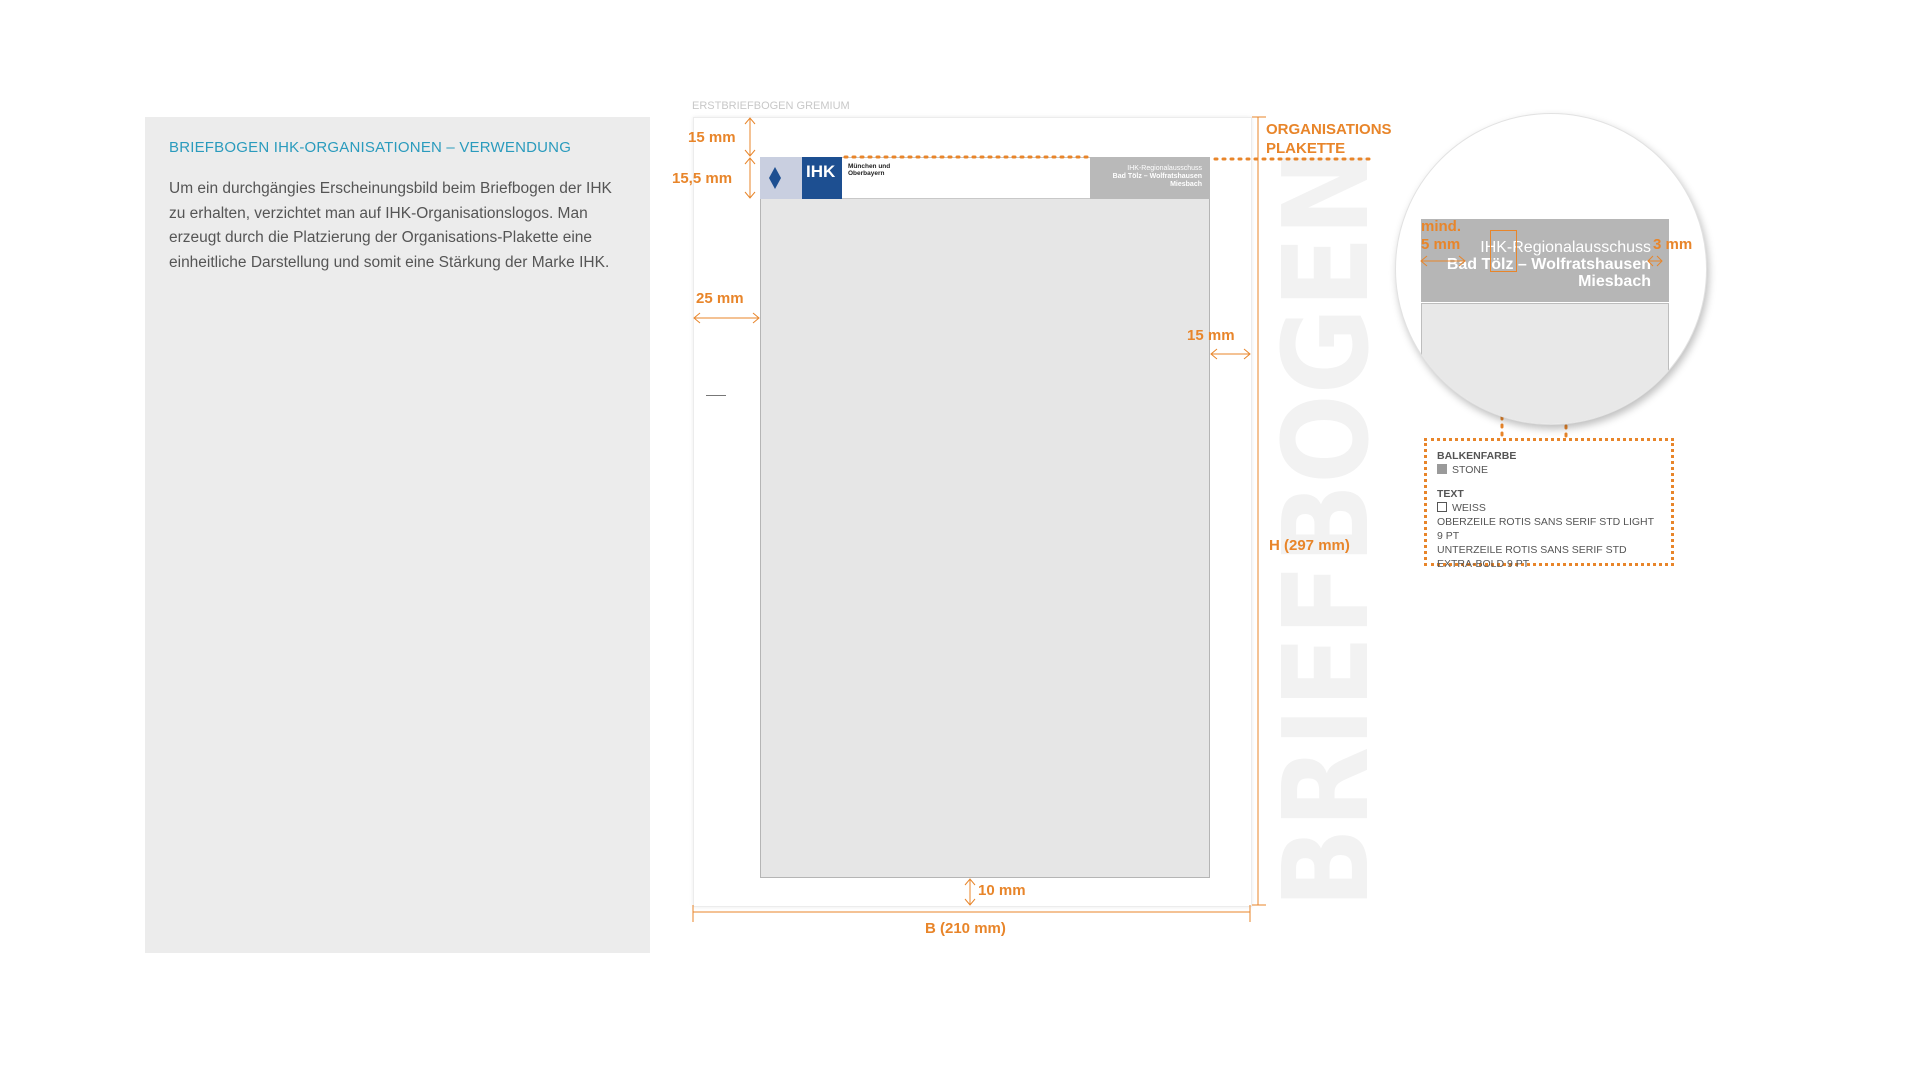 The height and width of the screenshot is (1080, 1920). Describe the element at coordinates (1442, 507) in the screenshot. I see `white-swatch-icon` at that location.